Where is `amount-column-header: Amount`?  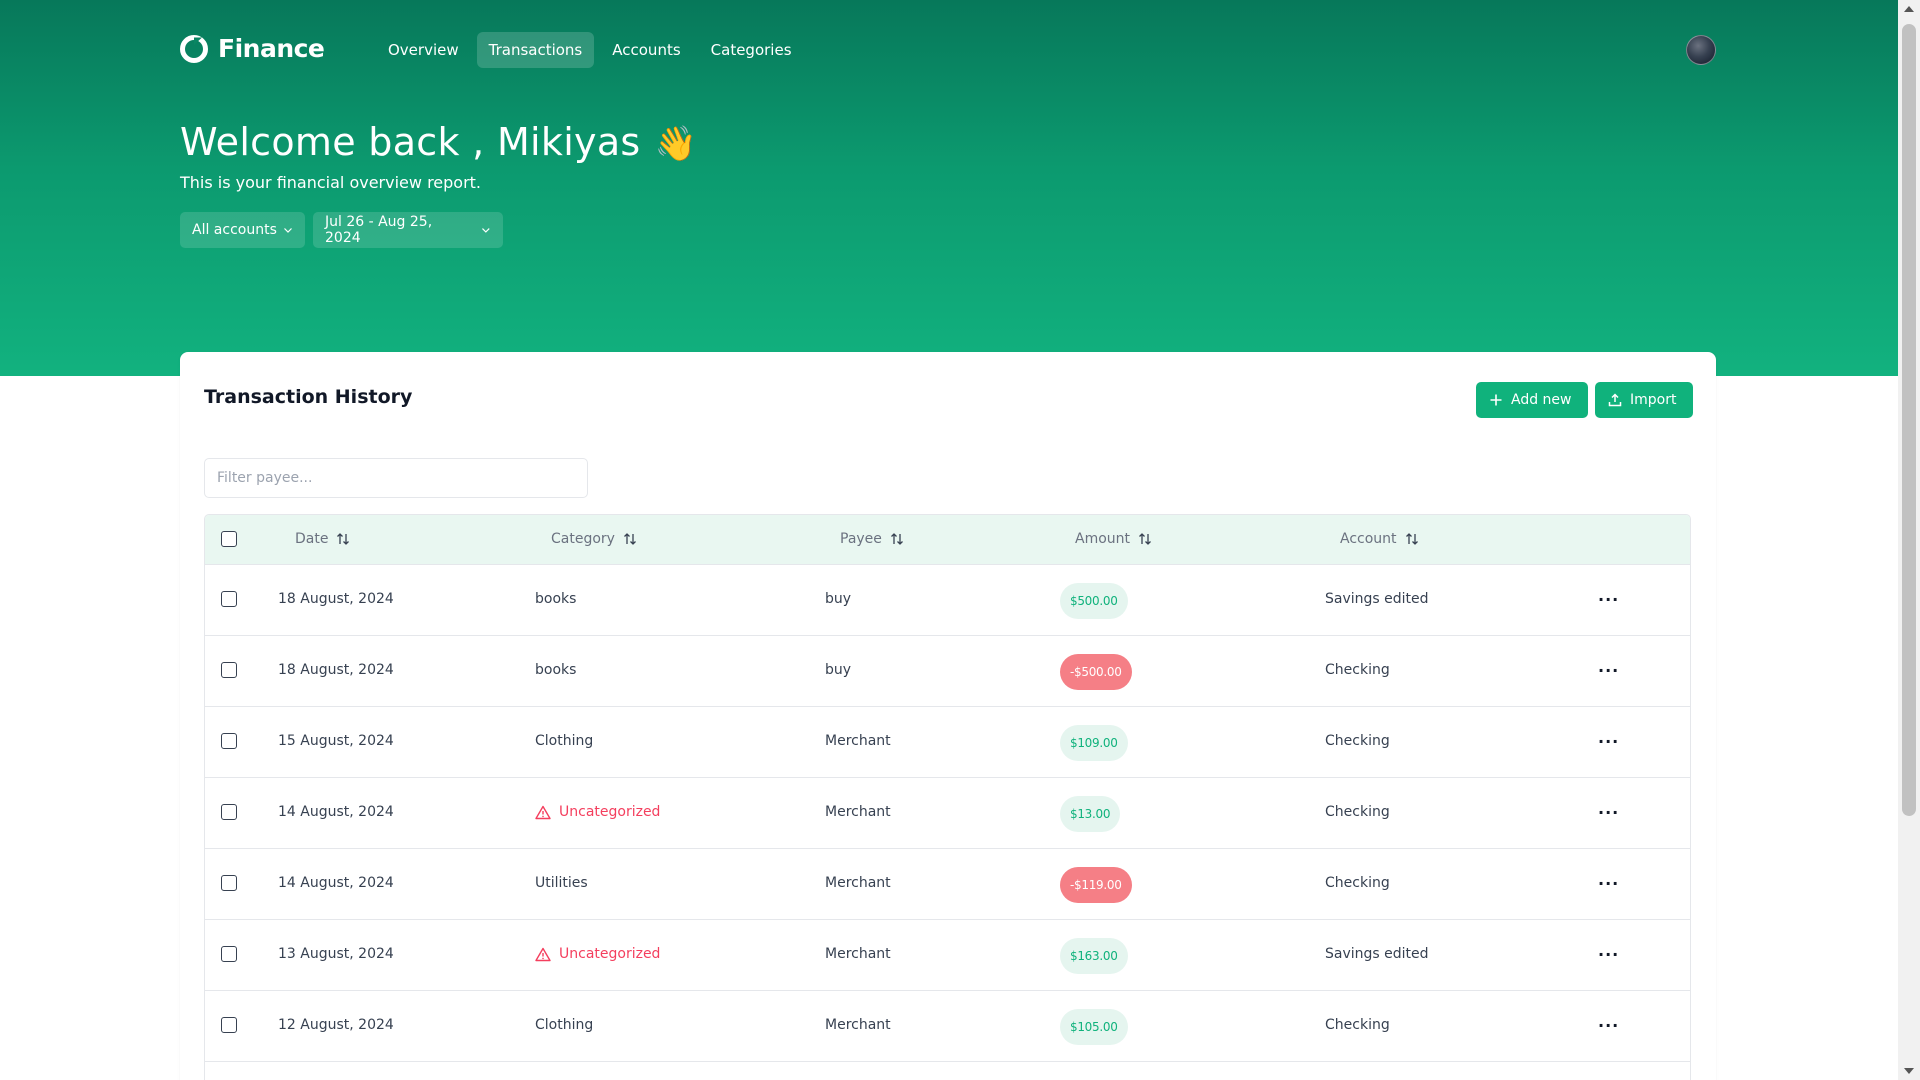
amount-column-header: Amount is located at coordinates (1113, 539).